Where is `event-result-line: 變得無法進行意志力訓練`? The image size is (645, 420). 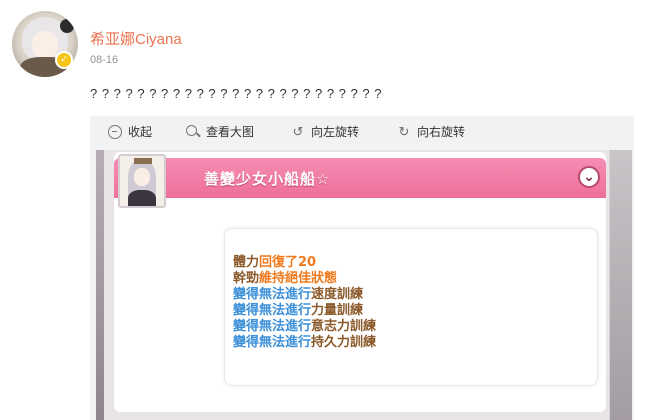 event-result-line: 變得無法進行意志力訓練 is located at coordinates (304, 327).